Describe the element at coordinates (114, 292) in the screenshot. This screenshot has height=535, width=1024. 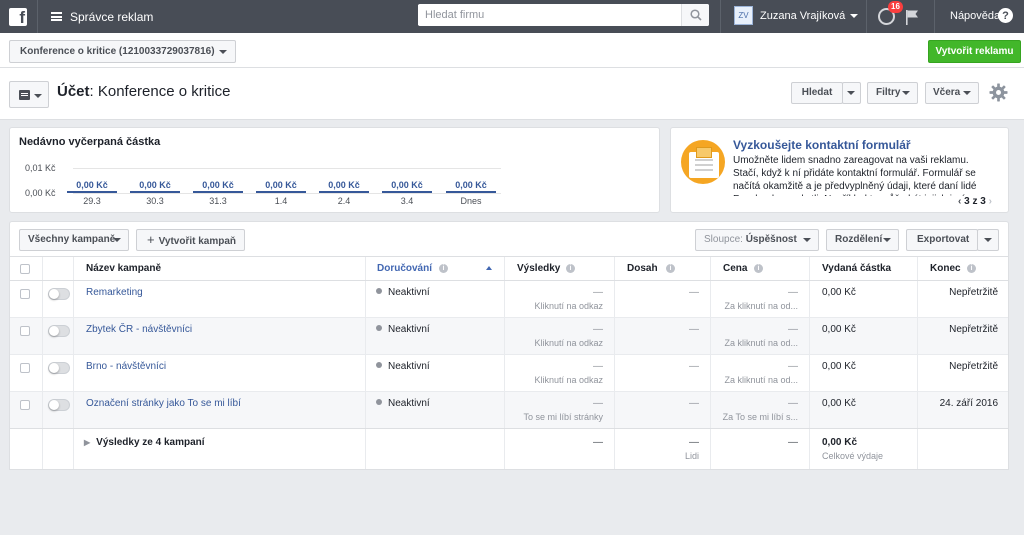
I see `campaign-name-link: Remarketing` at that location.